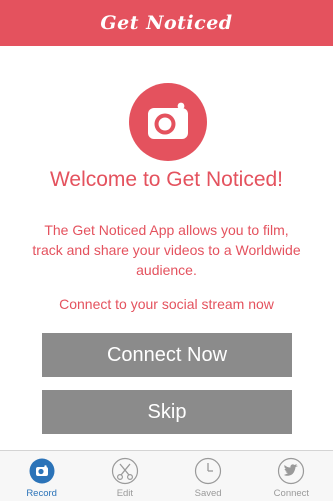 Image resolution: width=333 pixels, height=501 pixels. What do you see at coordinates (167, 412) in the screenshot?
I see `skip-button: Skip` at bounding box center [167, 412].